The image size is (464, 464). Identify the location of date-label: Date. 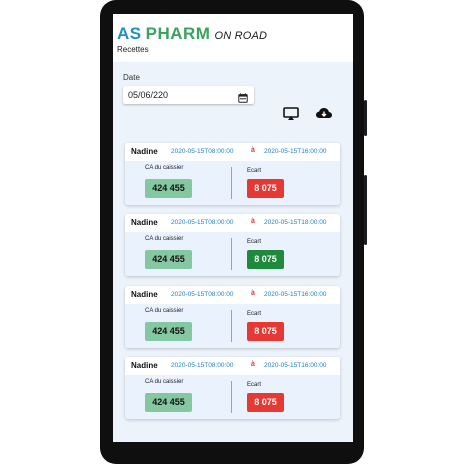
(131, 77).